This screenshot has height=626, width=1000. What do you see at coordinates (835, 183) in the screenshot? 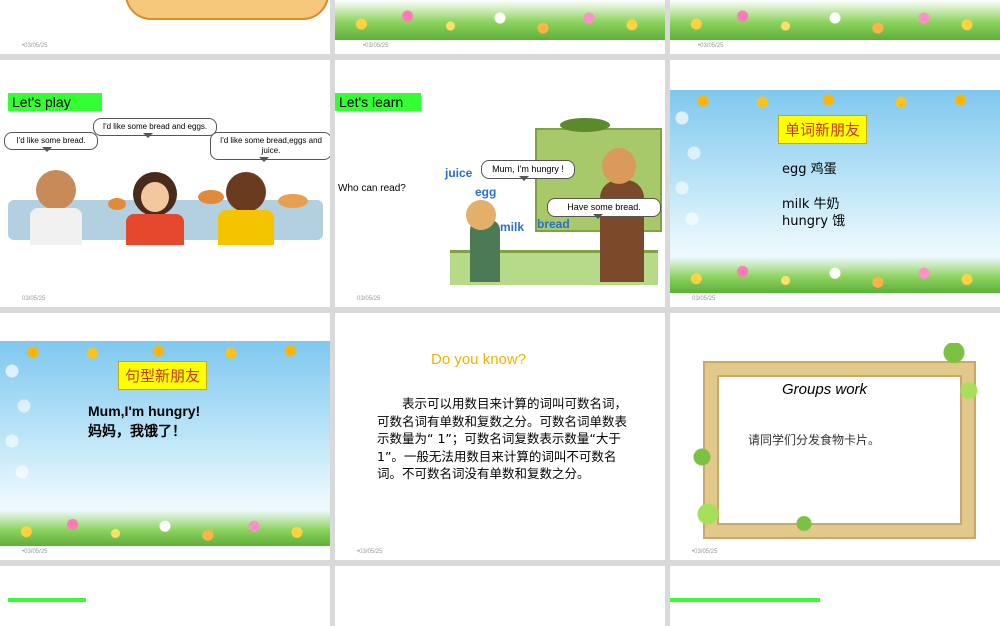
I see `slide-thumbnail-word-friends: 单词新朋友 egg 鸡蛋 milk 牛奶 hungry 饿 03/05/25` at bounding box center [835, 183].